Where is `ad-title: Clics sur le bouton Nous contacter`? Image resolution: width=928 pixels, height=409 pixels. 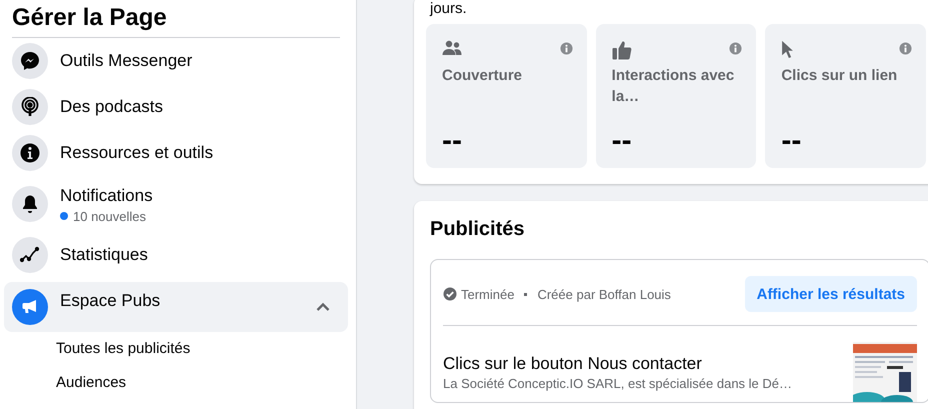
ad-title: Clics sur le bouton Nous contacter is located at coordinates (573, 364).